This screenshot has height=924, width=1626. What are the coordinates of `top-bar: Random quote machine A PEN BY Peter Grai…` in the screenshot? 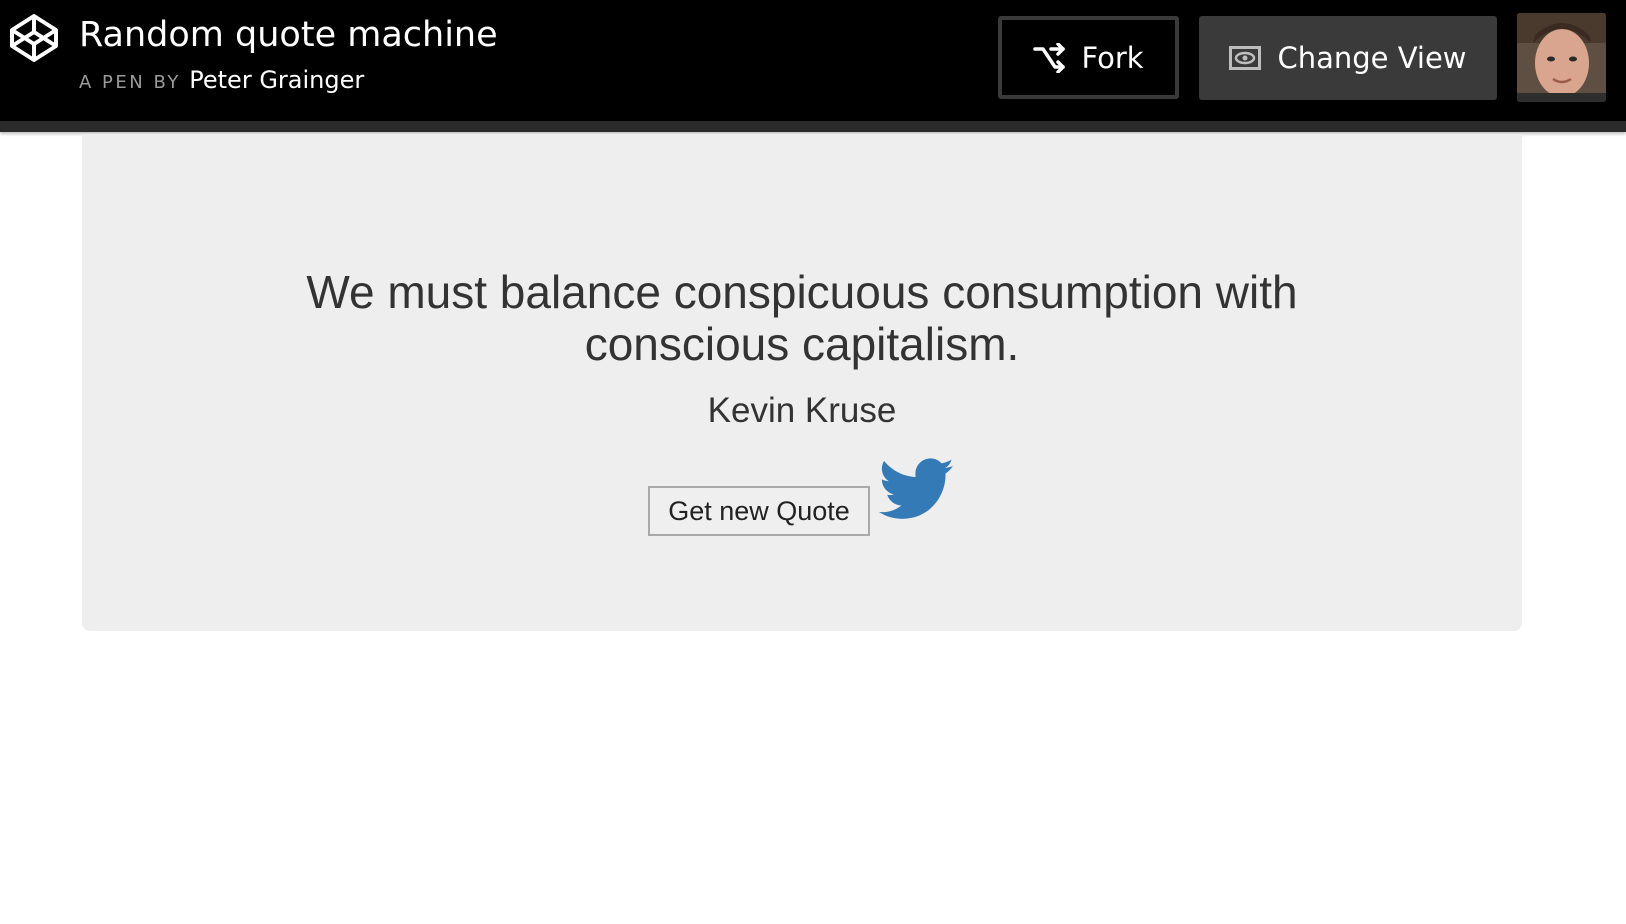 It's located at (813, 60).